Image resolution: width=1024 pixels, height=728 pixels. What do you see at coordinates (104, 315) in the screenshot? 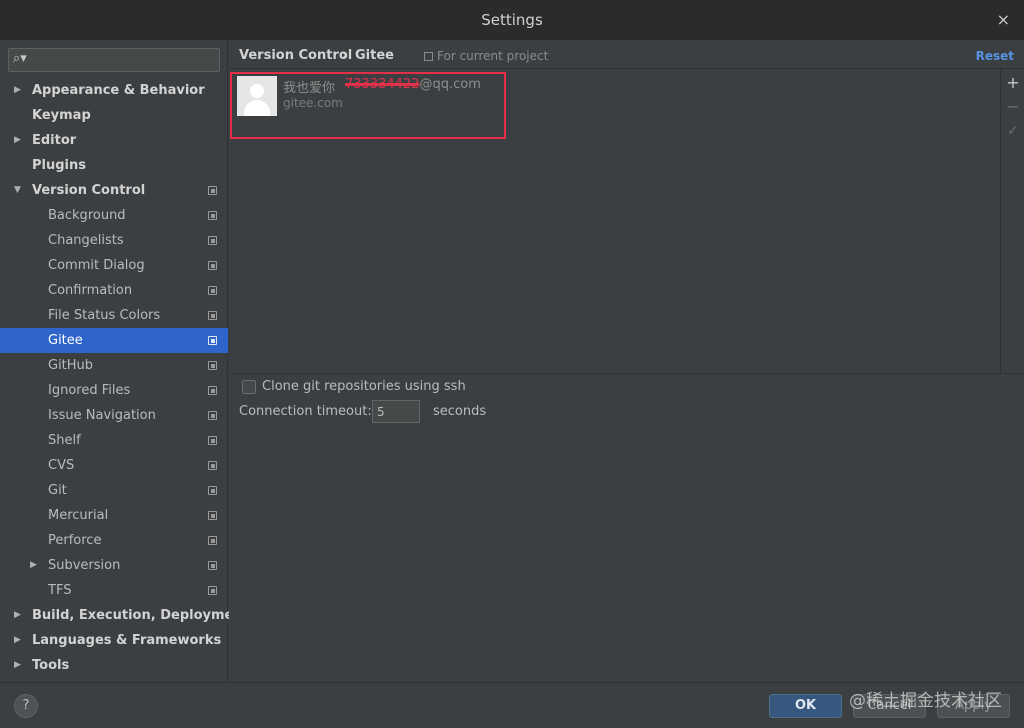
I see `sidebar-item-label: File Status Colors` at bounding box center [104, 315].